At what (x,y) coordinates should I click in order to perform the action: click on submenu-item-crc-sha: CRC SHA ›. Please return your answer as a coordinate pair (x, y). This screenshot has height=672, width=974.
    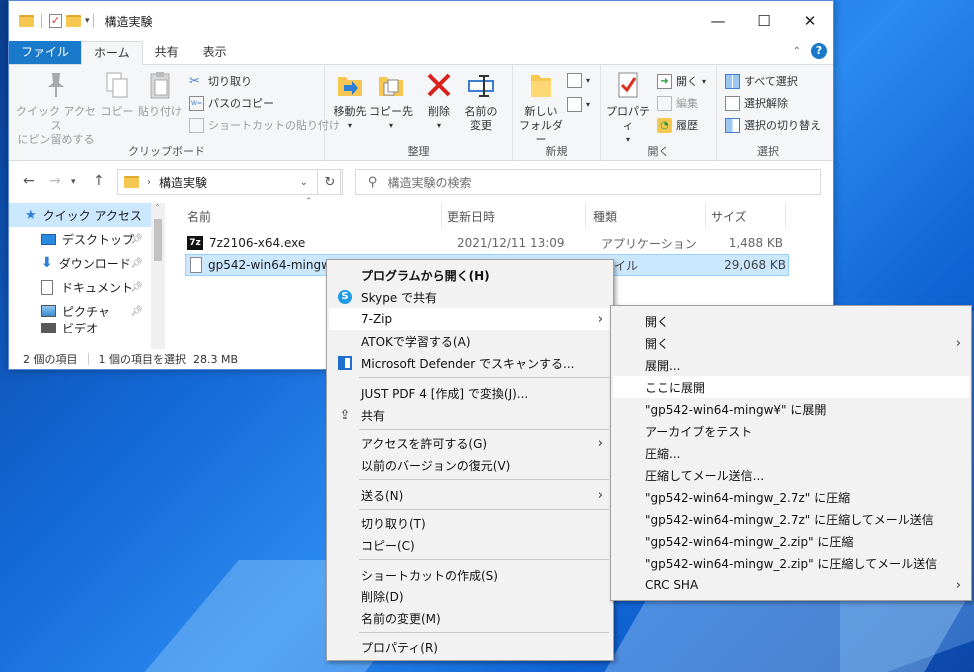
    Looking at the image, I should click on (791, 585).